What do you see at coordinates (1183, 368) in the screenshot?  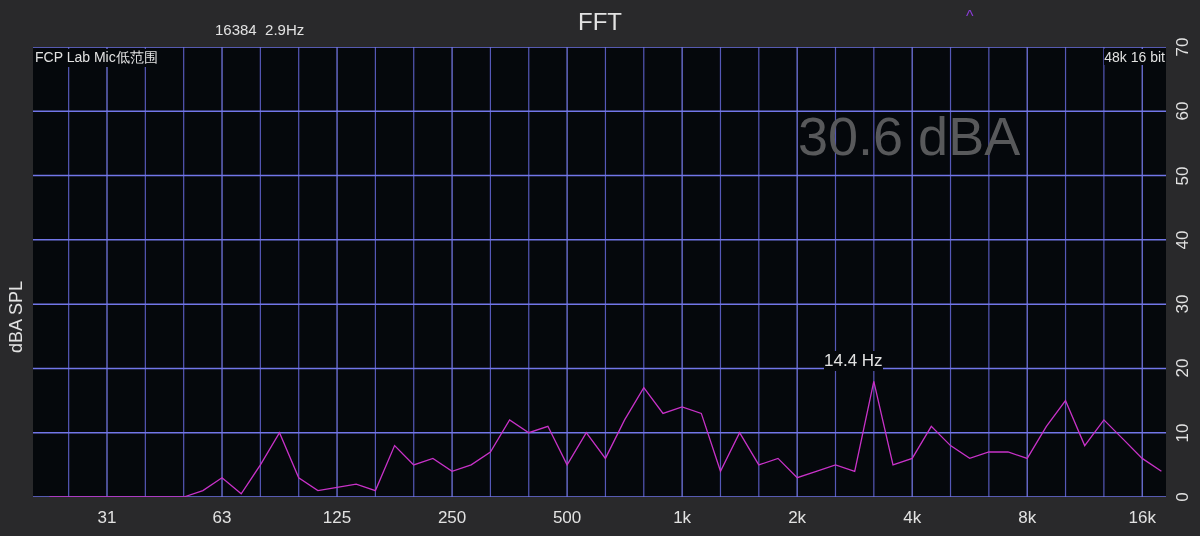 I see `y-tick-label: 20` at bounding box center [1183, 368].